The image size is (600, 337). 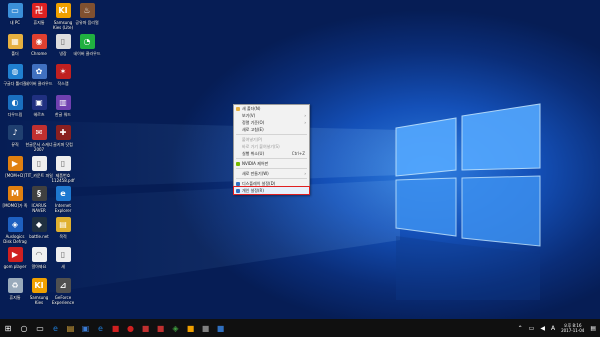 I want to click on app-icon: ✿, so click(x=39, y=71).